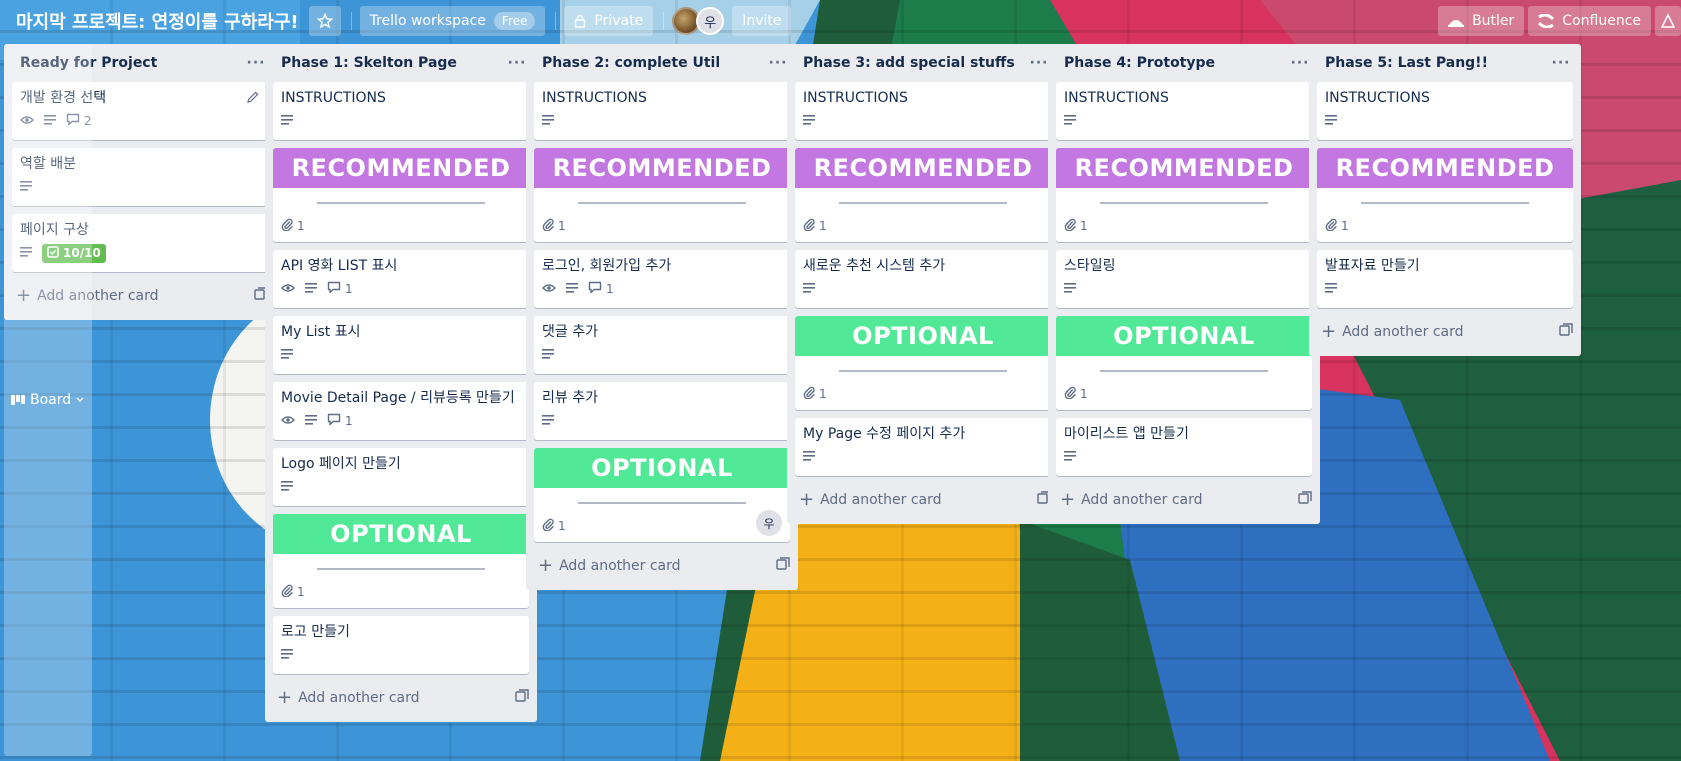  What do you see at coordinates (401, 279) in the screenshot?
I see `card: API 영화 LIST 표시 1` at bounding box center [401, 279].